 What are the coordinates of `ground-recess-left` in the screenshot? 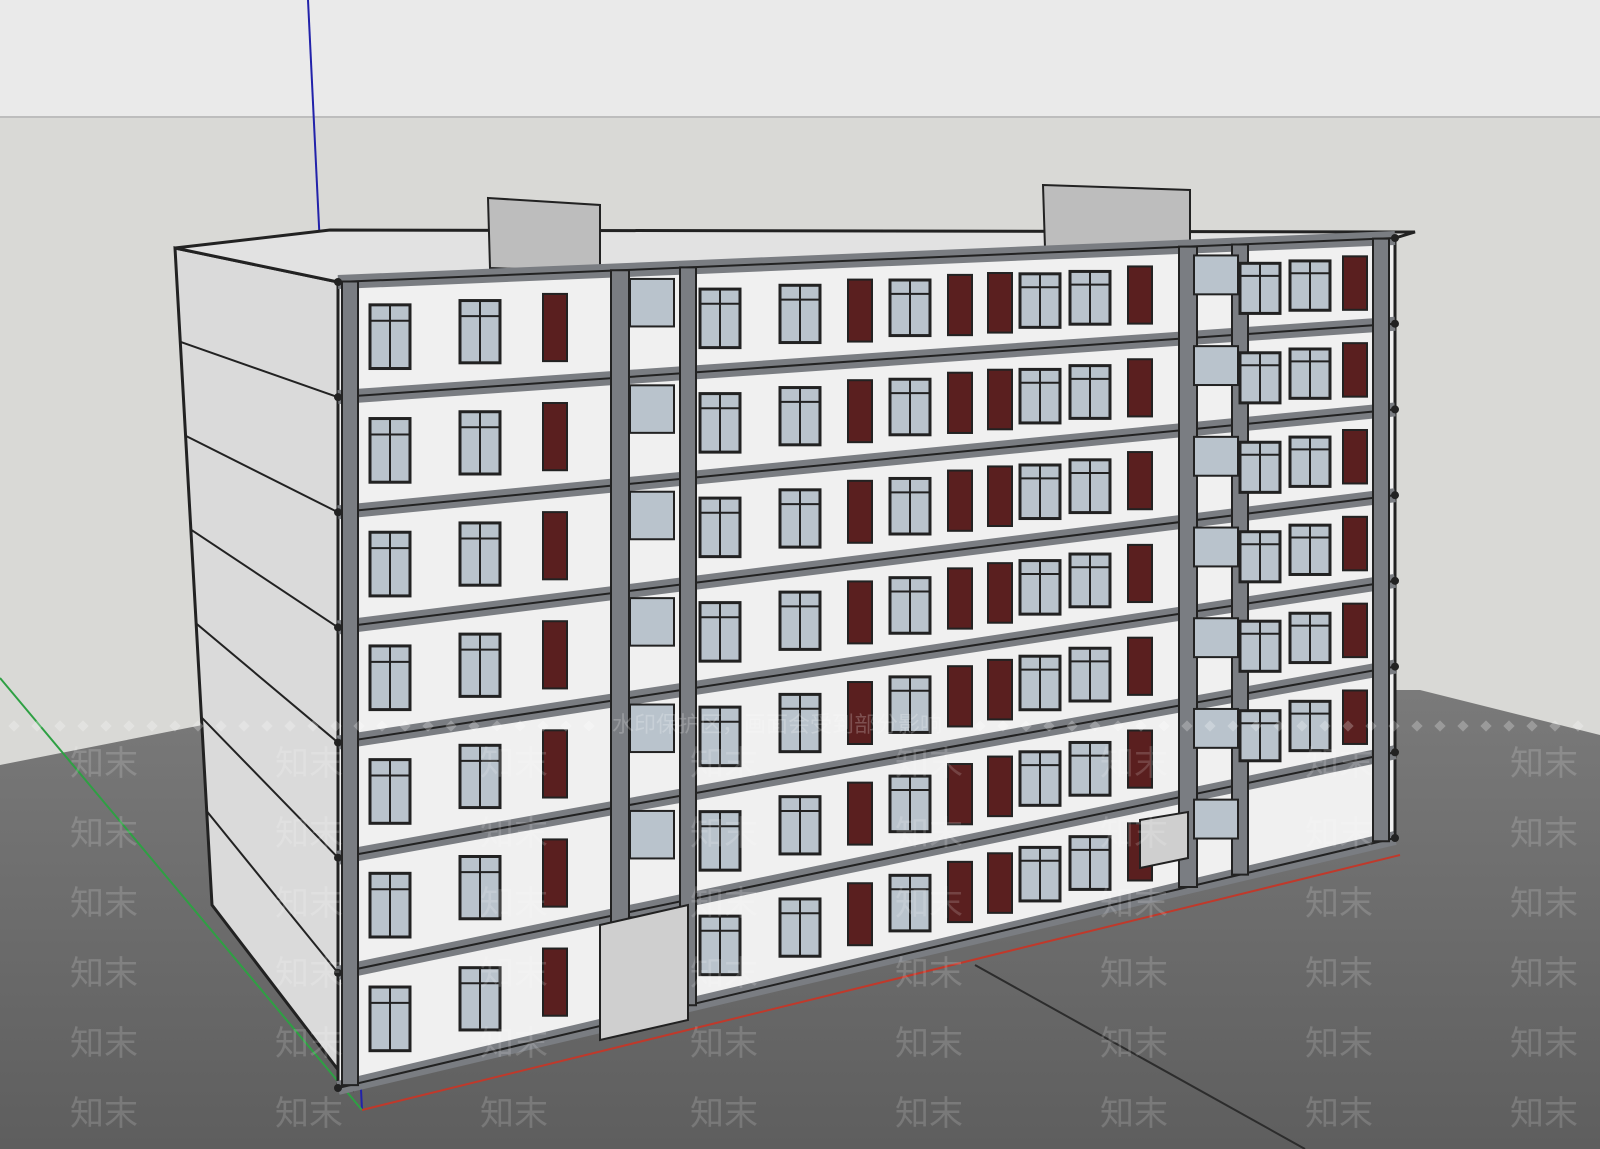 It's located at (644, 972).